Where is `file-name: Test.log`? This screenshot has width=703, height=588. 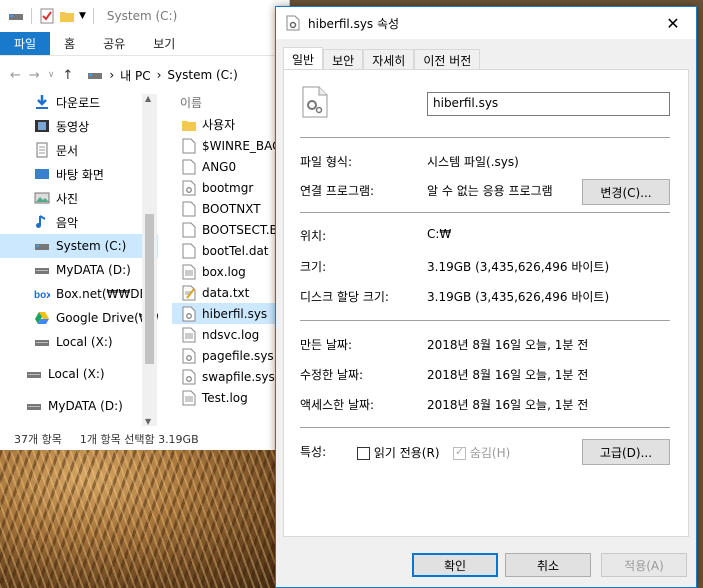
file-name: Test.log is located at coordinates (225, 397).